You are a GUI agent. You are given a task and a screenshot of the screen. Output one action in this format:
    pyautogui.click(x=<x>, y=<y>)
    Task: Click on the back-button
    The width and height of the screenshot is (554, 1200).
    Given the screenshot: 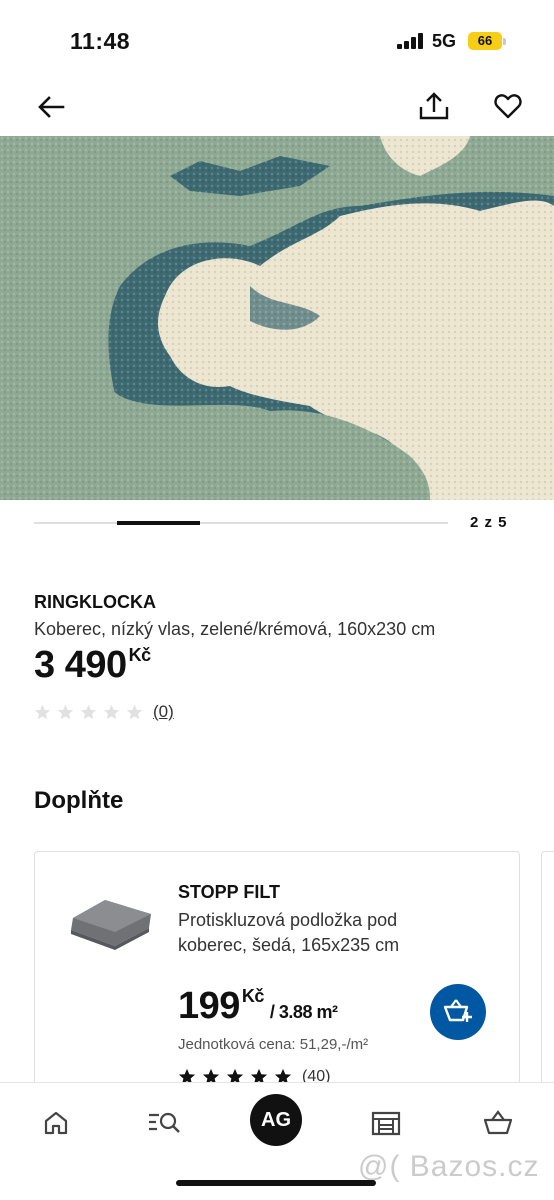 What is the action you would take?
    pyautogui.click(x=51, y=107)
    